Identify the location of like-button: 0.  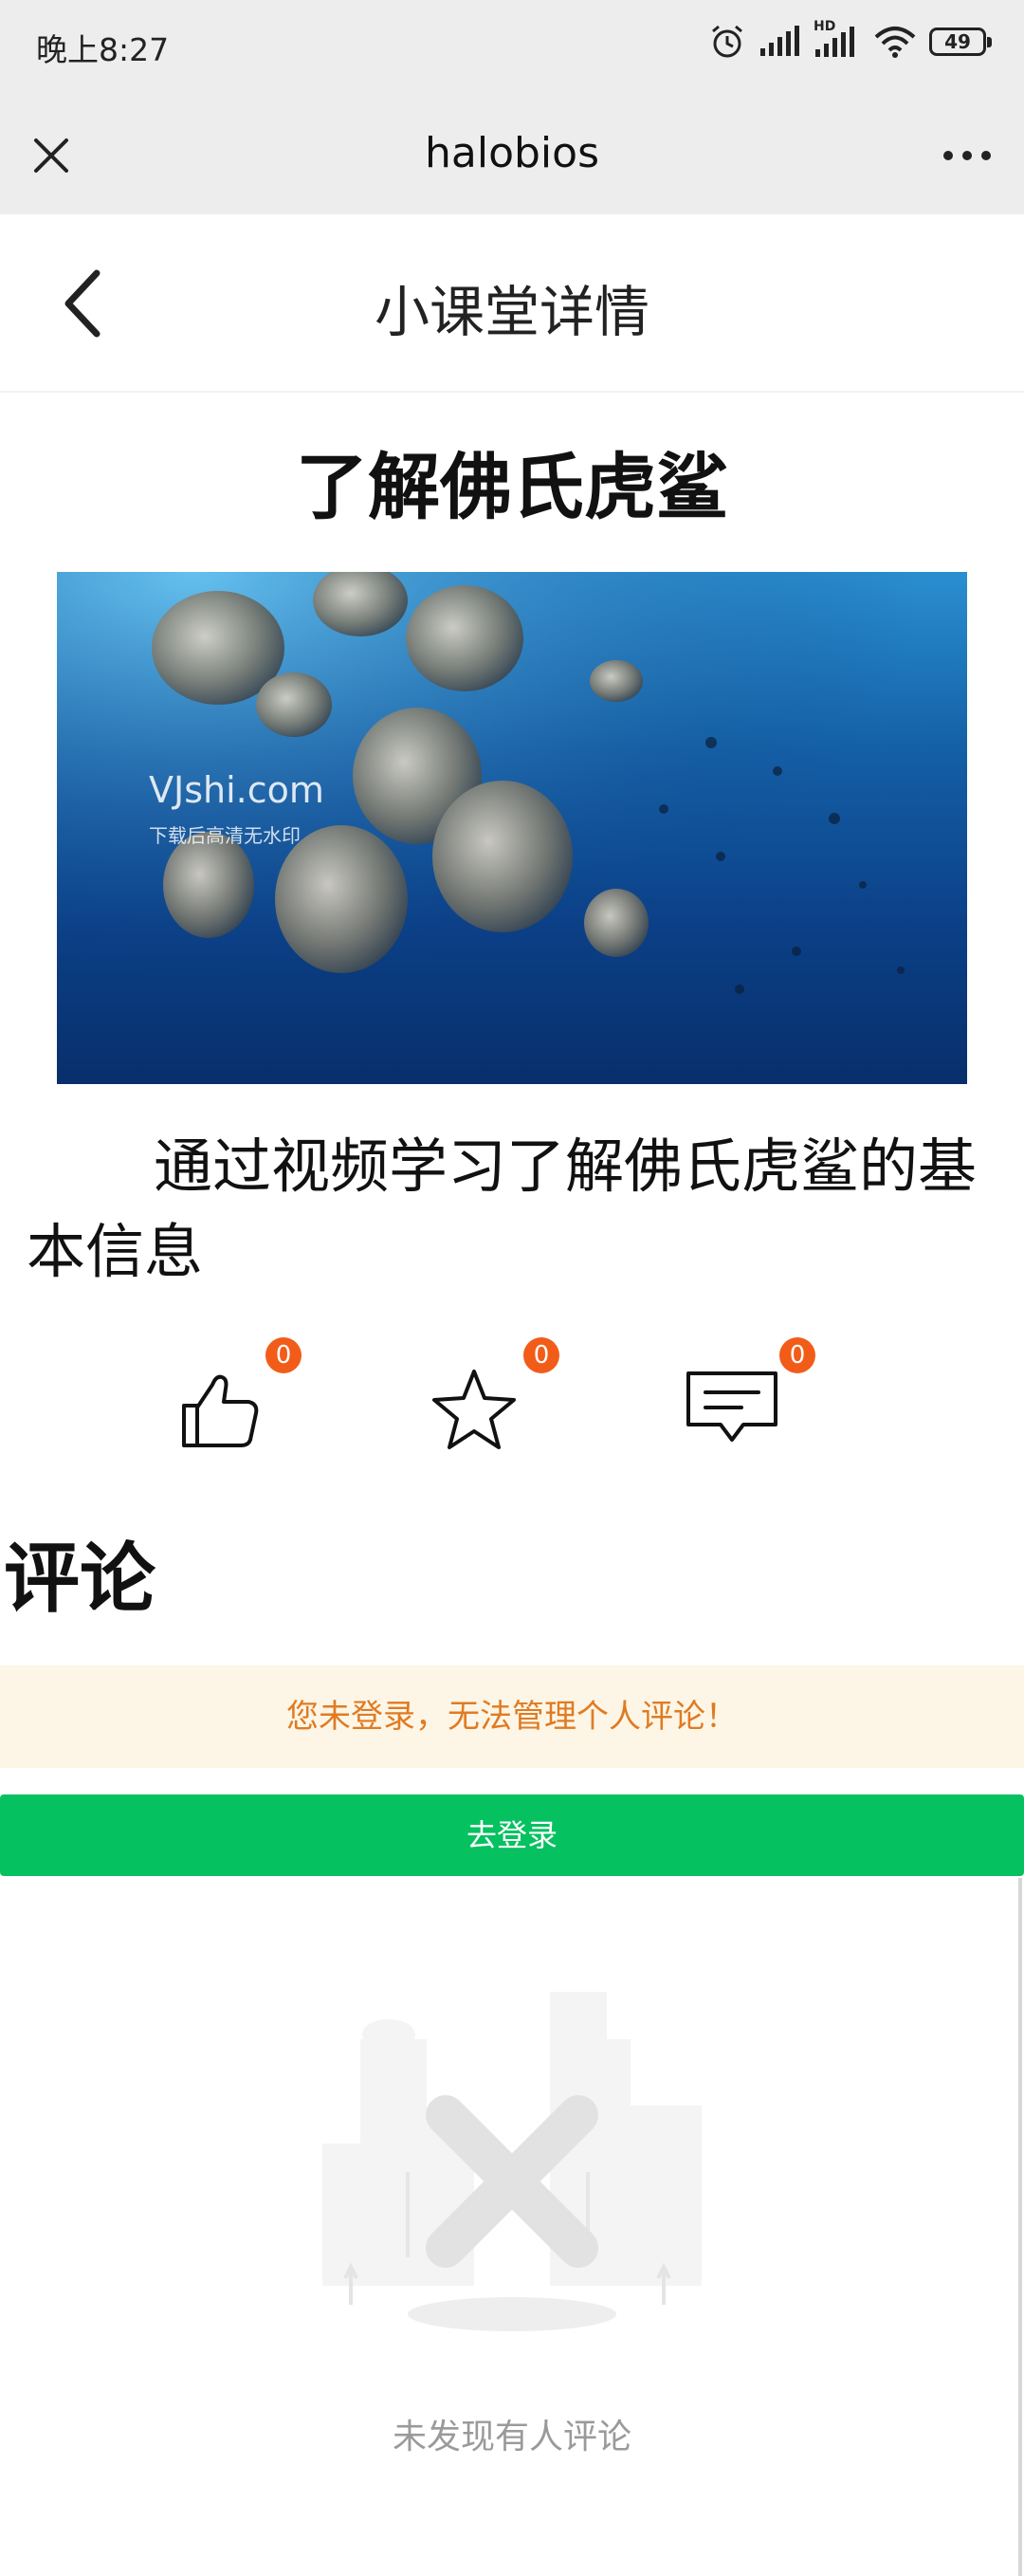
(240, 1399).